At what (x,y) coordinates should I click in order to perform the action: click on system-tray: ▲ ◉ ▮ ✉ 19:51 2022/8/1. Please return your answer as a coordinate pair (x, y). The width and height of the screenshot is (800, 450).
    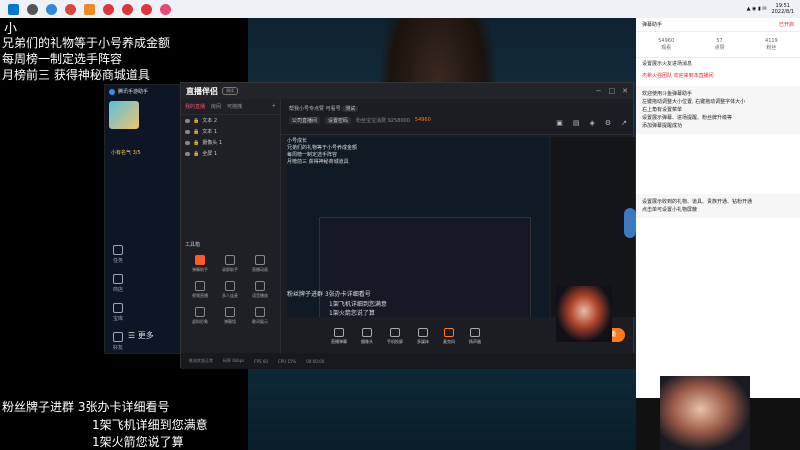
    Looking at the image, I should click on (773, 9).